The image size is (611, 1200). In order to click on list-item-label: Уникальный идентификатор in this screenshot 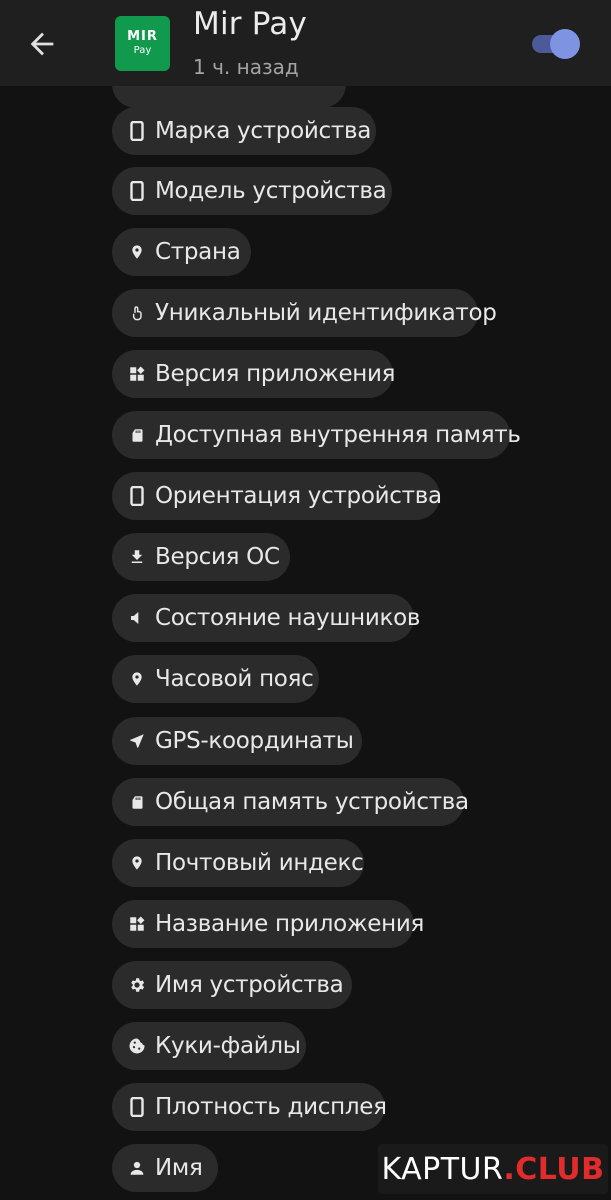, I will do `click(326, 313)`.